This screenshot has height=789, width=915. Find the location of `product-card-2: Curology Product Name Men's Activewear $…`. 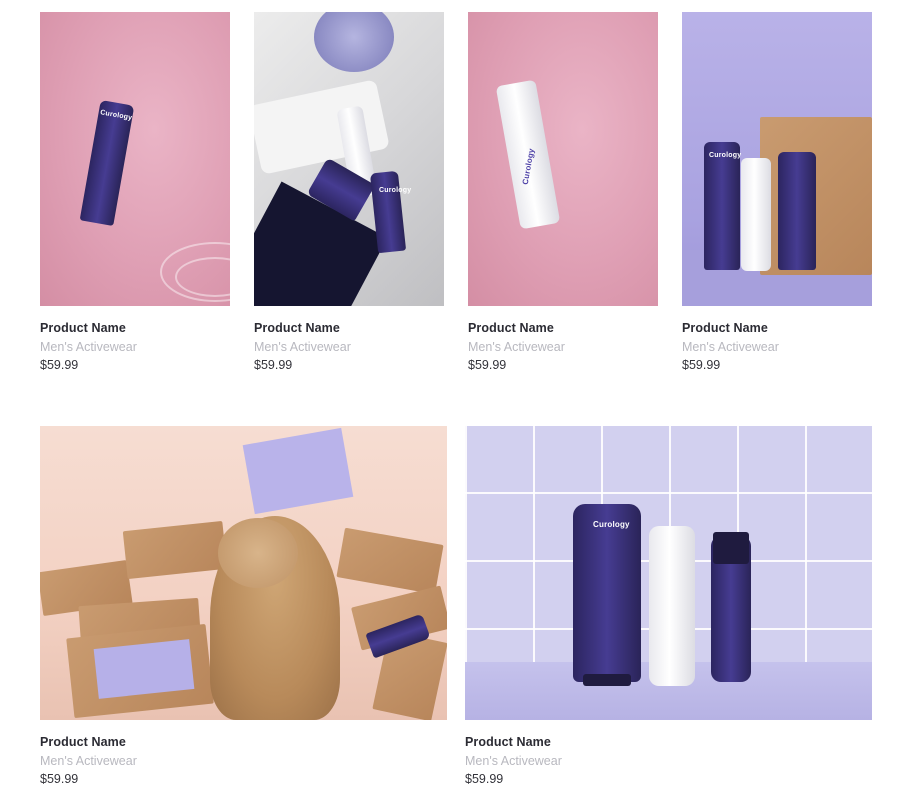

product-card-2: Curology Product Name Men's Activewear $… is located at coordinates (349, 193).